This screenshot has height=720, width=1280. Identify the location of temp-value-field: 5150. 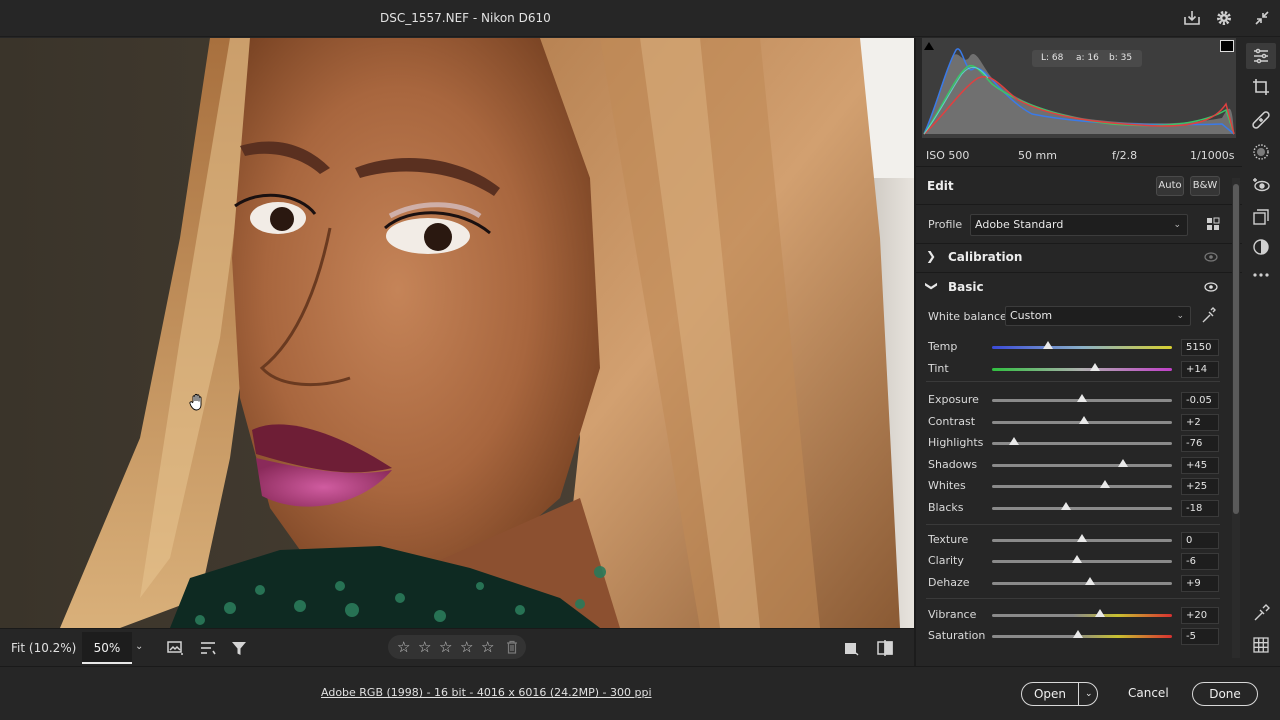
(1200, 347).